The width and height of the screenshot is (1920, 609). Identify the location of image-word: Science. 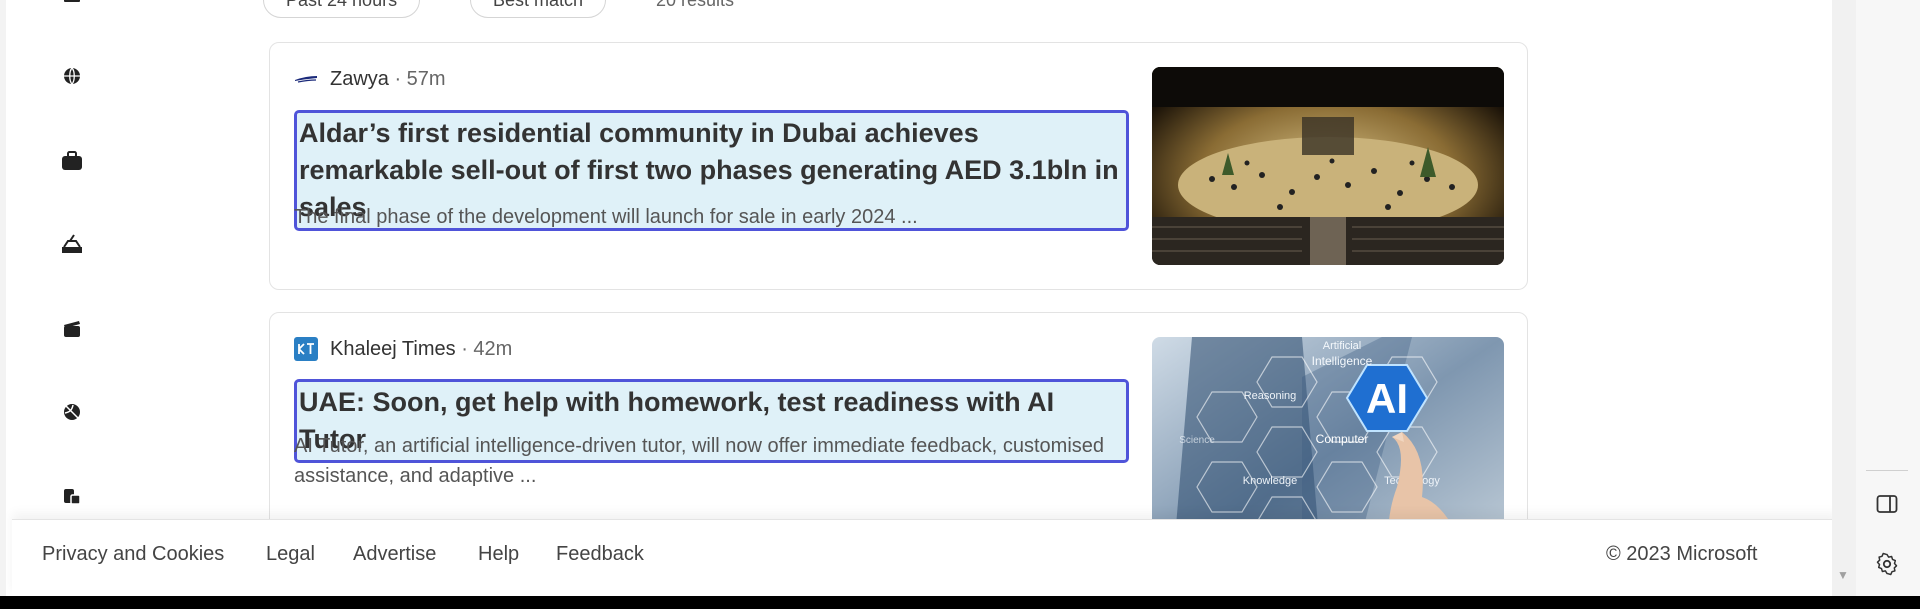
(1197, 440).